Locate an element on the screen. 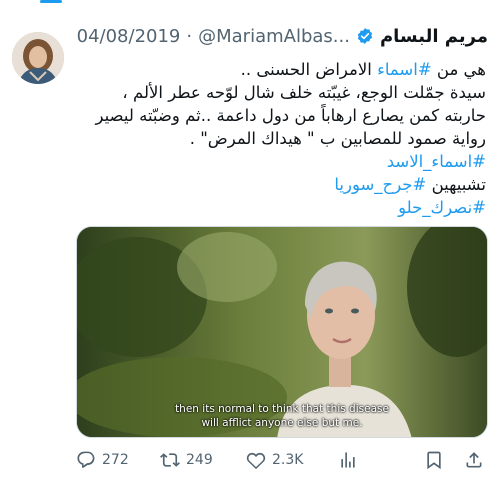  tweet-text-line: رواية صمود للمصابين ب " هيداك المرض" . is located at coordinates (281, 138).